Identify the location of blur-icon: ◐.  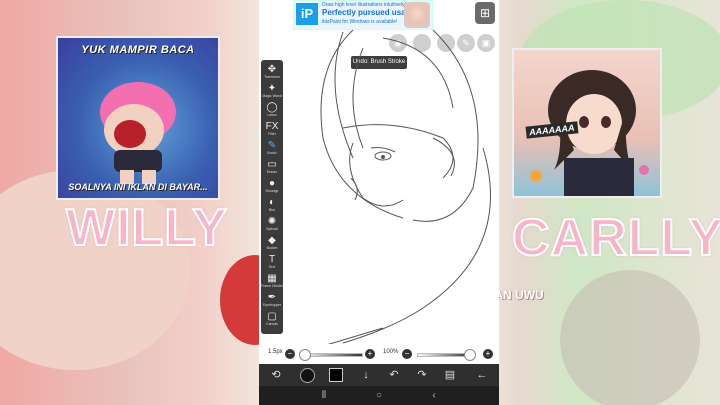
(272, 202).